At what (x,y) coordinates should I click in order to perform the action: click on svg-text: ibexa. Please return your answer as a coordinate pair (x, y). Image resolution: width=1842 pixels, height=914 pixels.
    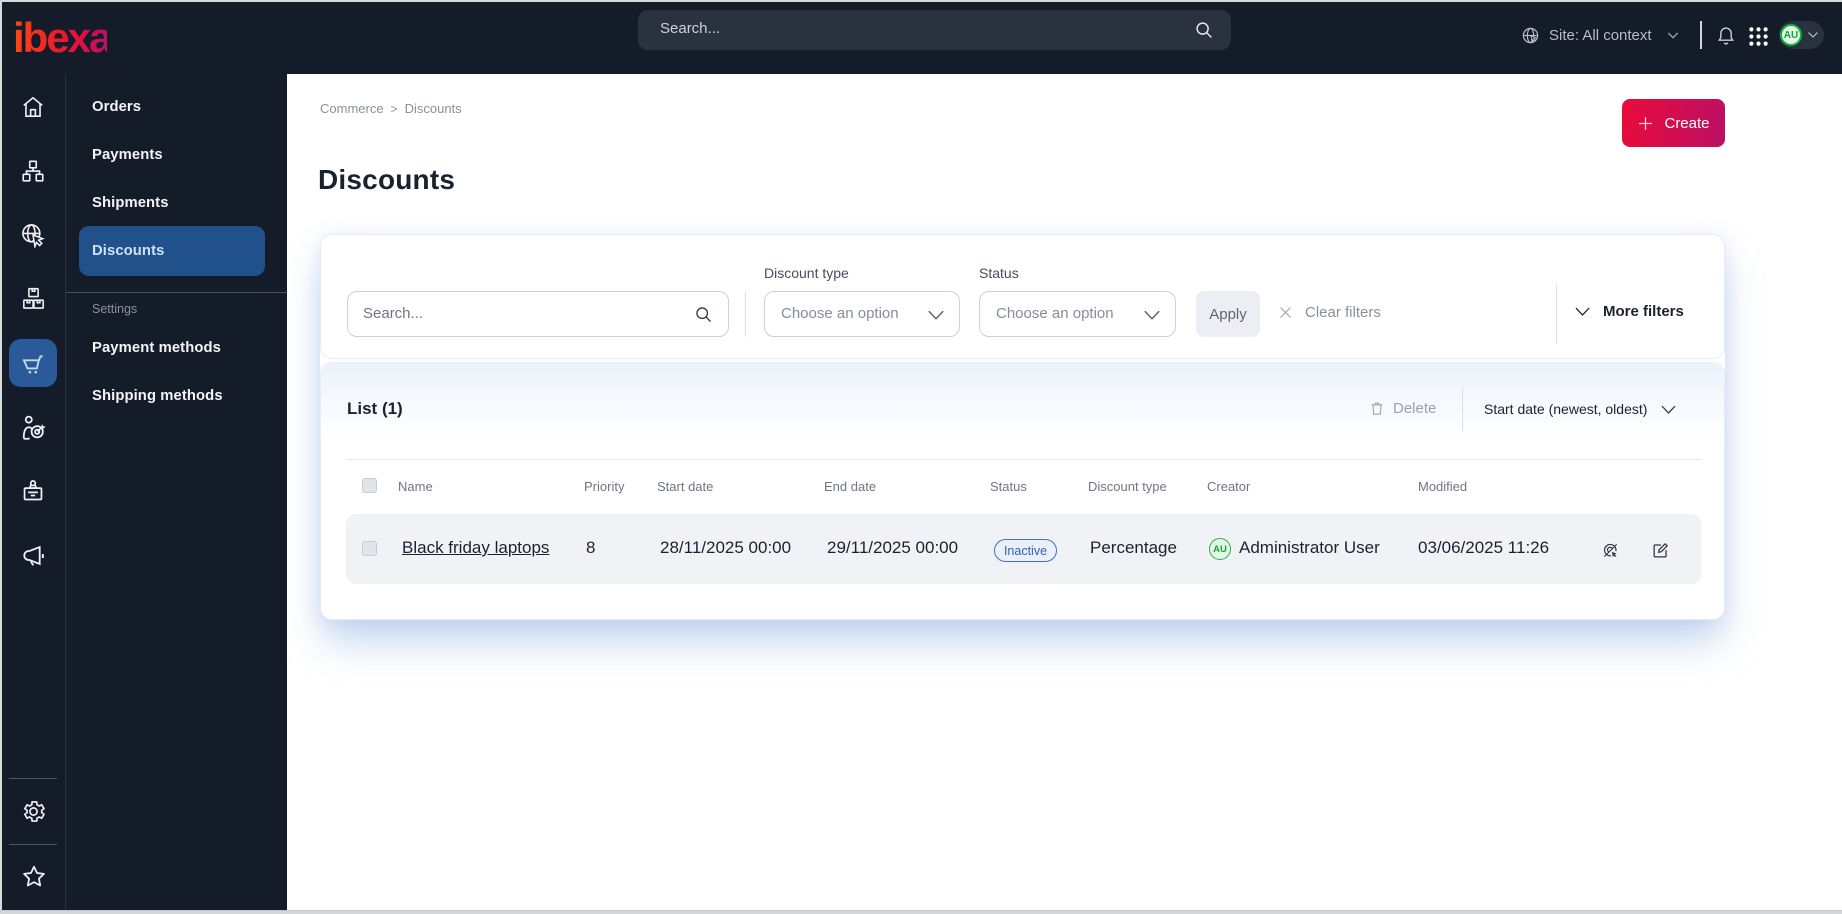
    Looking at the image, I should click on (61, 36).